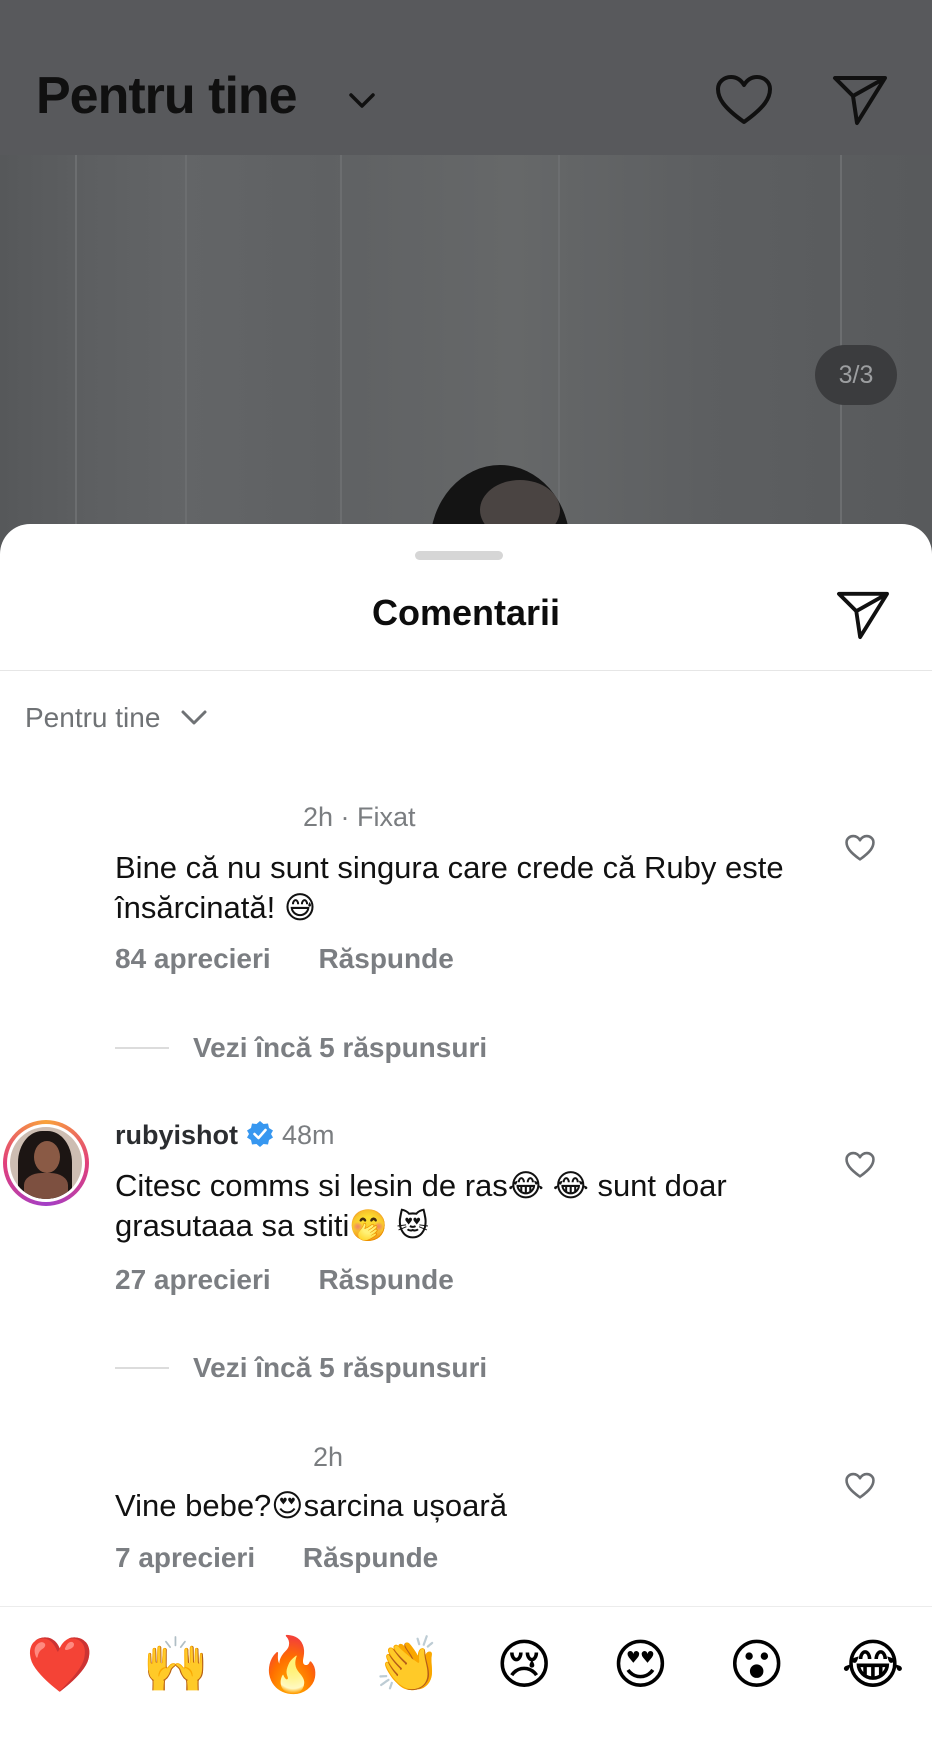 The image size is (932, 1738). What do you see at coordinates (193, 958) in the screenshot?
I see `likes-count: 84 aprecieri` at bounding box center [193, 958].